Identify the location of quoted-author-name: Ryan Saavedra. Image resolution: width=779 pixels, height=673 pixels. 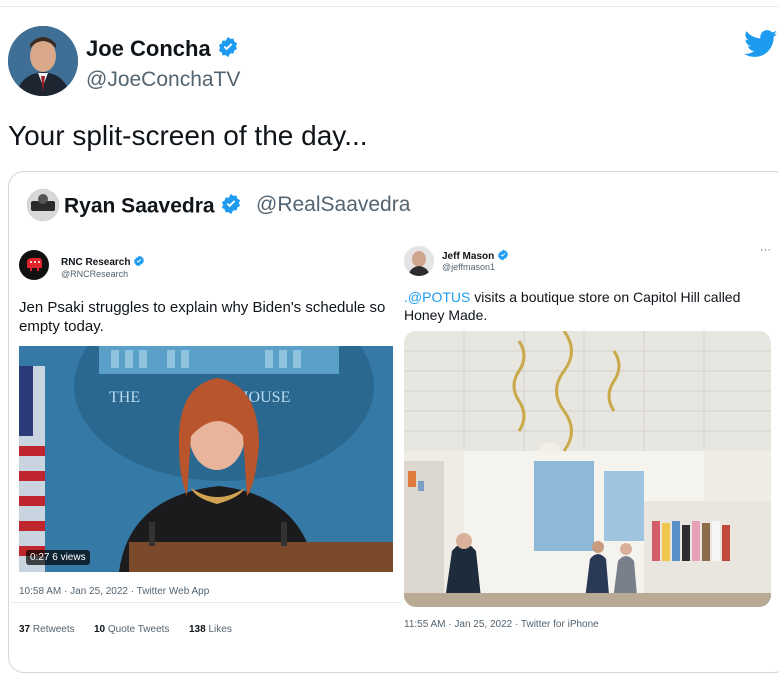
(153, 207).